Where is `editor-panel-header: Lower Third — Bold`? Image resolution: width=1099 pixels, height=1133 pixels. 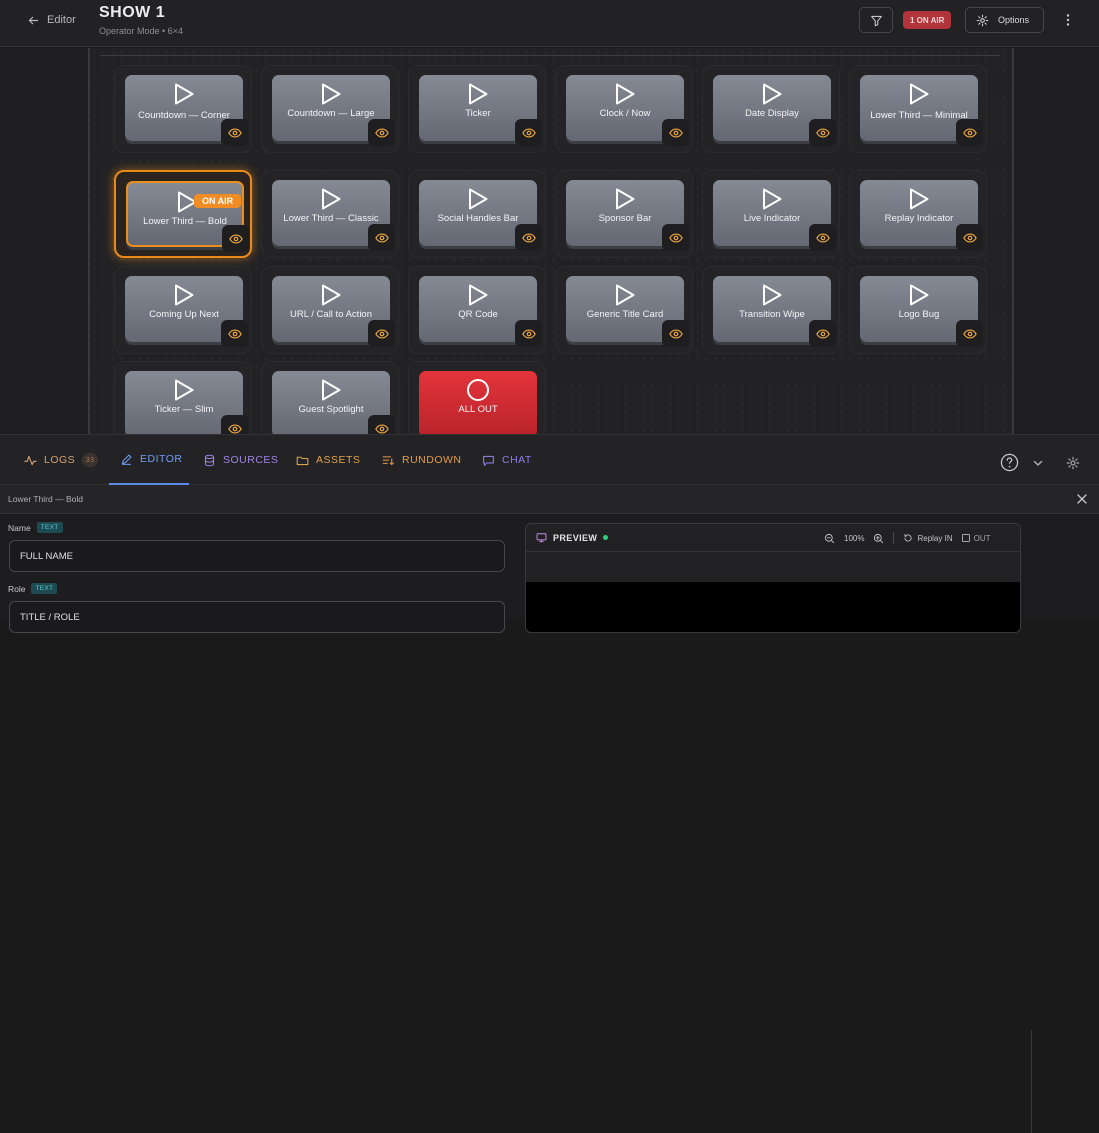 editor-panel-header: Lower Third — Bold is located at coordinates (549, 499).